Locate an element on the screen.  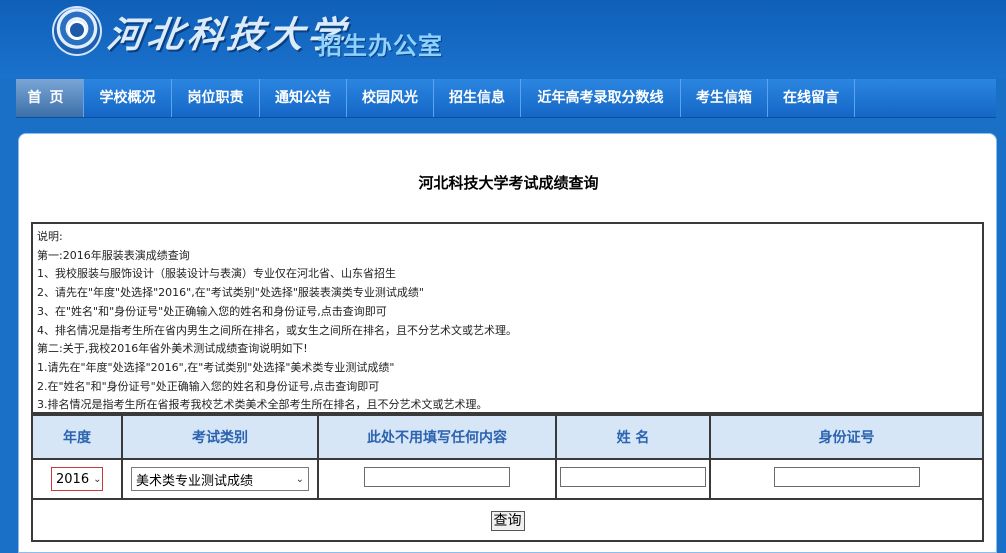
note-line: 第一:2016年服装表演成绩查询 is located at coordinates (113, 255).